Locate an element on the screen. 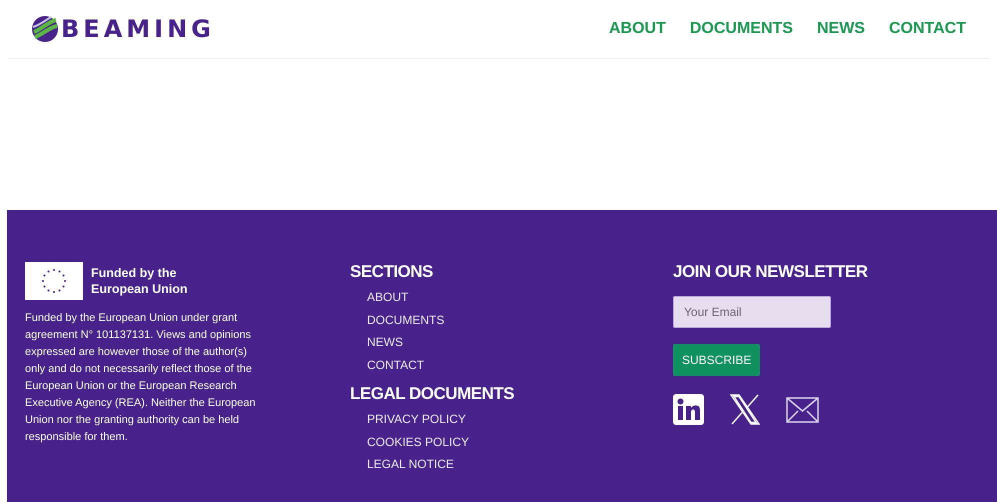 The image size is (997, 502). newsletter-heading: JOIN OUR NEWSLETTER is located at coordinates (771, 272).